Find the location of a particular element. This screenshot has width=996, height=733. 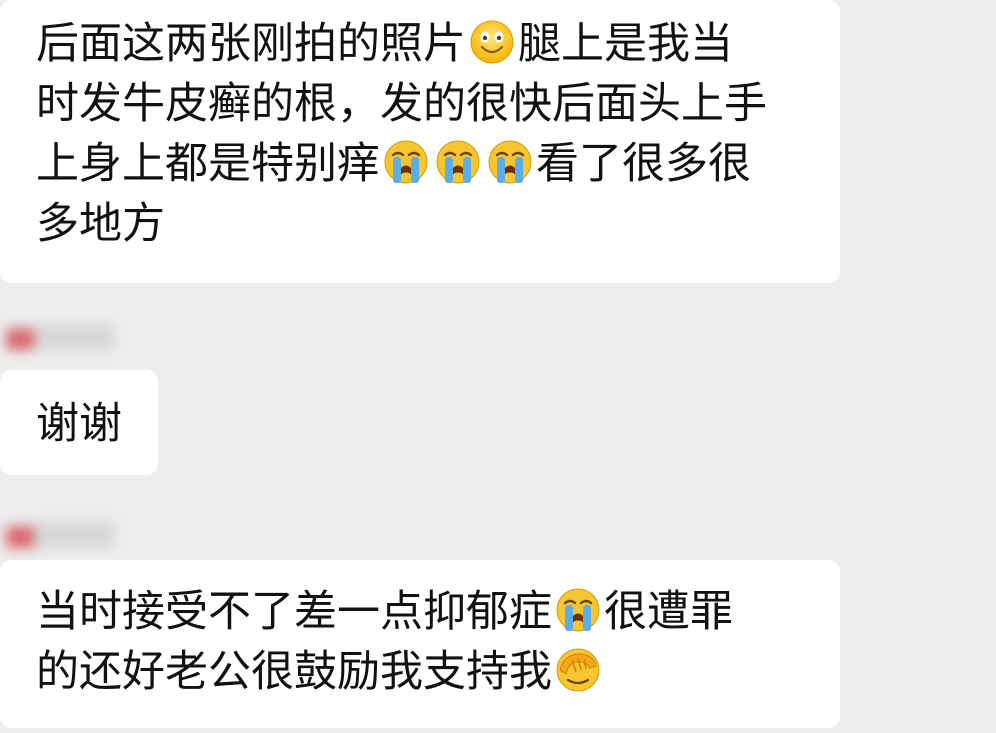

message-line: 后面这两张刚拍的照片 腿上是我当 is located at coordinates (438, 44).